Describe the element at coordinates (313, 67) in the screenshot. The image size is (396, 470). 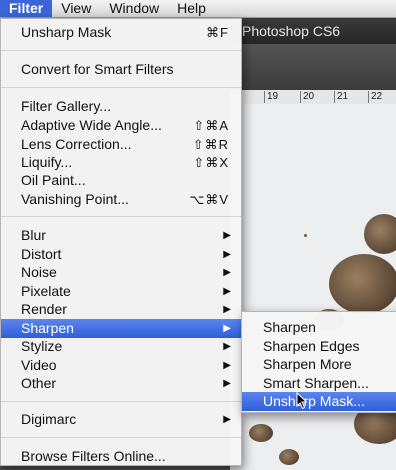
I see `options-bar` at that location.